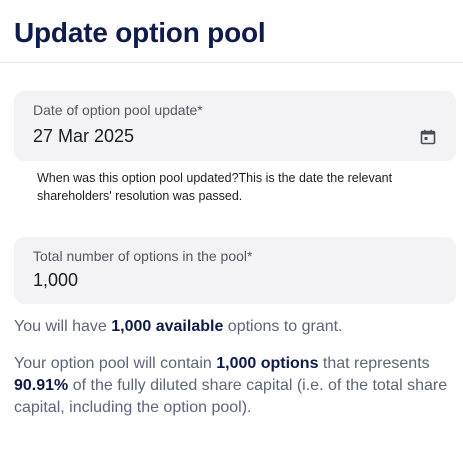  What do you see at coordinates (41, 385) in the screenshot?
I see `summary-percent-highlight: 90.91%` at bounding box center [41, 385].